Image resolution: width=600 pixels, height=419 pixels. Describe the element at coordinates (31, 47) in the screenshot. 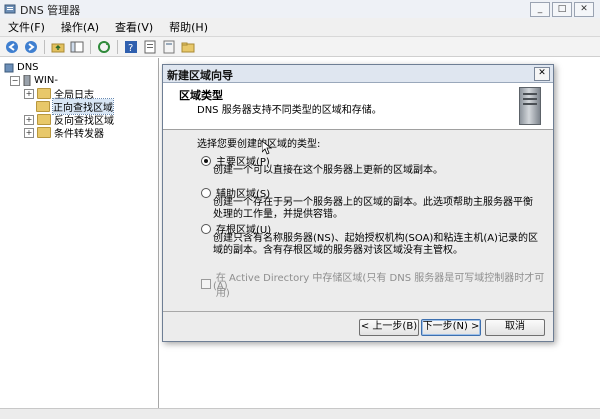

I see `forward-icon` at that location.